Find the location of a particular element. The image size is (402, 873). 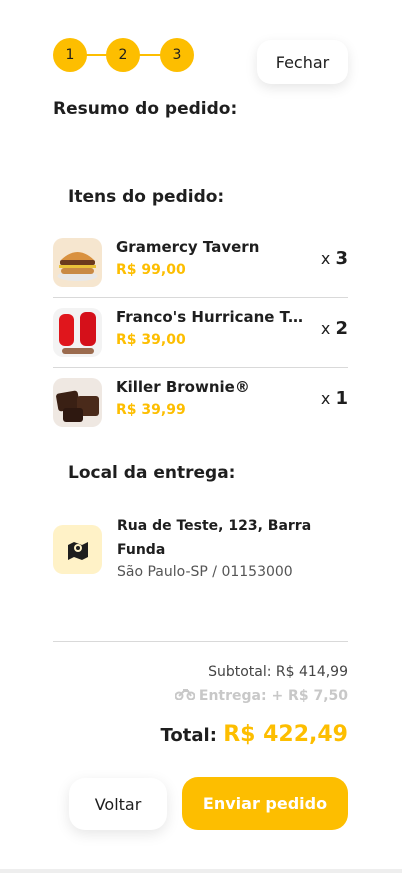

step-2: 2 is located at coordinates (123, 55).